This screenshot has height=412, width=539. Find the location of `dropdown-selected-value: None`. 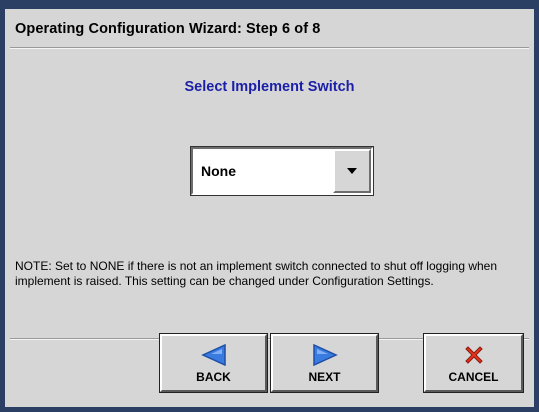

dropdown-selected-value: None is located at coordinates (218, 171).